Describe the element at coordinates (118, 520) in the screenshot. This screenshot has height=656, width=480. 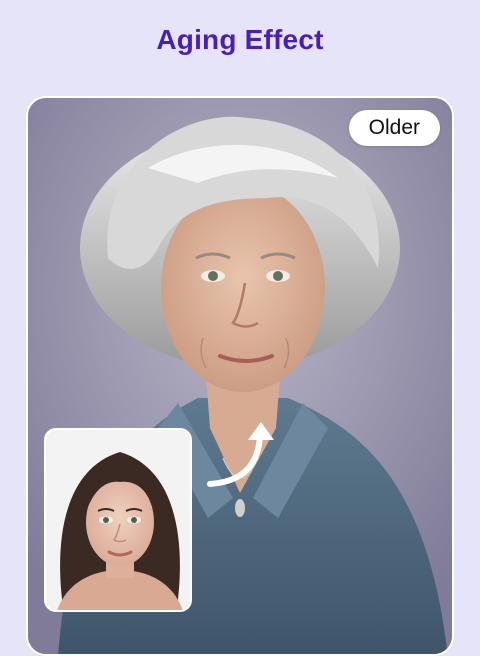
I see `young-woman-portrait-icon` at that location.